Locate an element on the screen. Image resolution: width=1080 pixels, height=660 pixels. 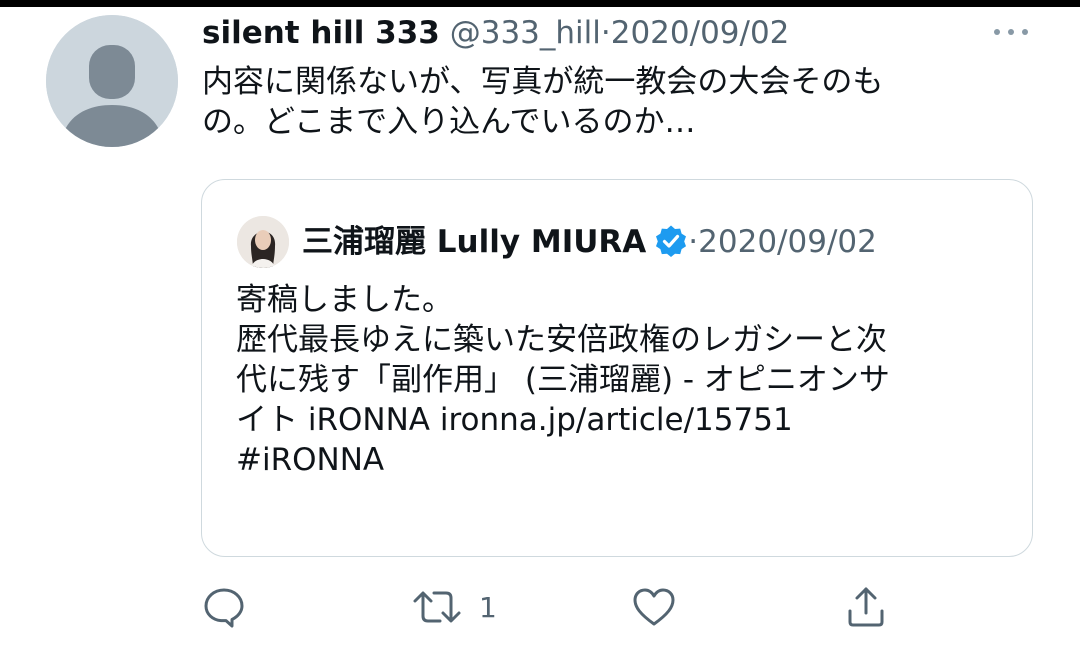
share-button is located at coordinates (866, 607).